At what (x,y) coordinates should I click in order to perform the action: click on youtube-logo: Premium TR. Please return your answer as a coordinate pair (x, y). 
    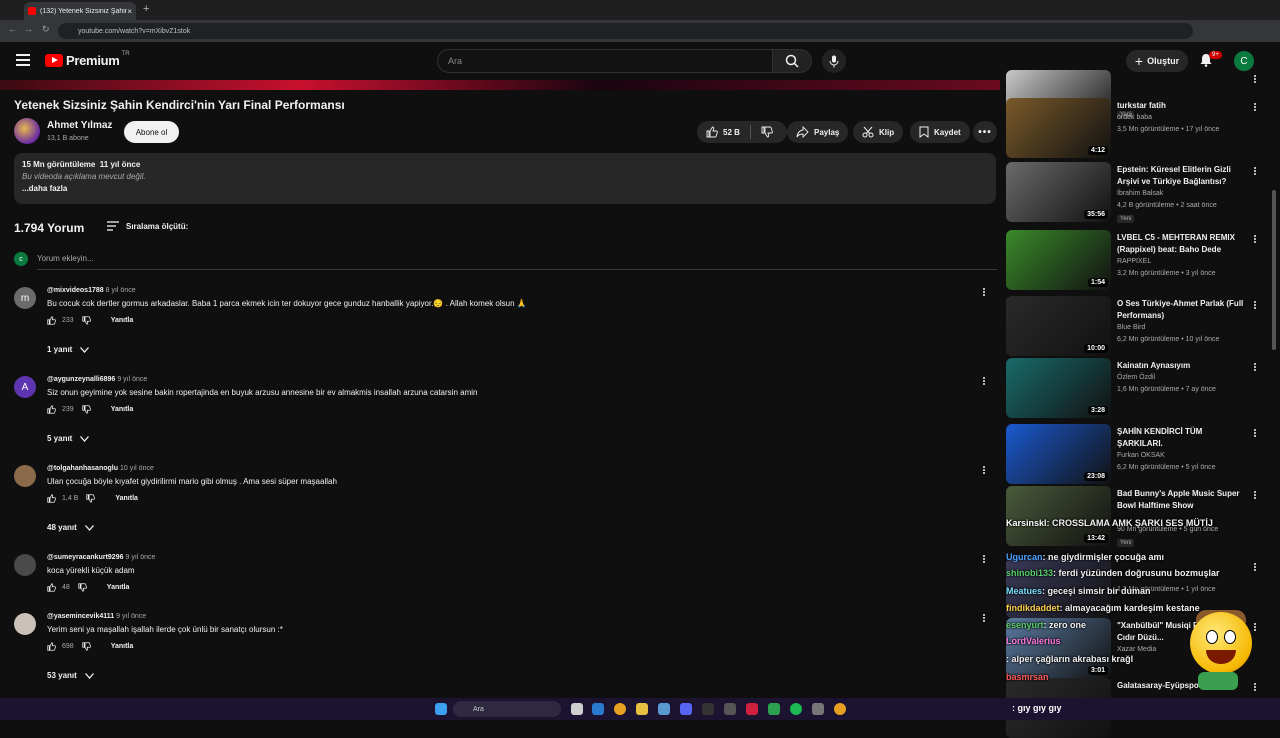
    Looking at the image, I should click on (87, 59).